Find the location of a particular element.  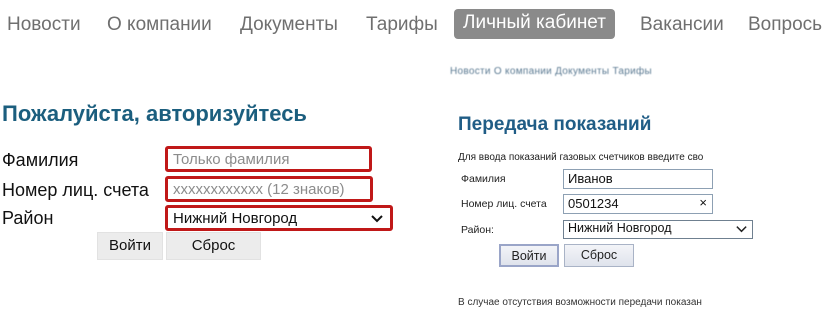

nav-item-documents: Документы is located at coordinates (289, 25).